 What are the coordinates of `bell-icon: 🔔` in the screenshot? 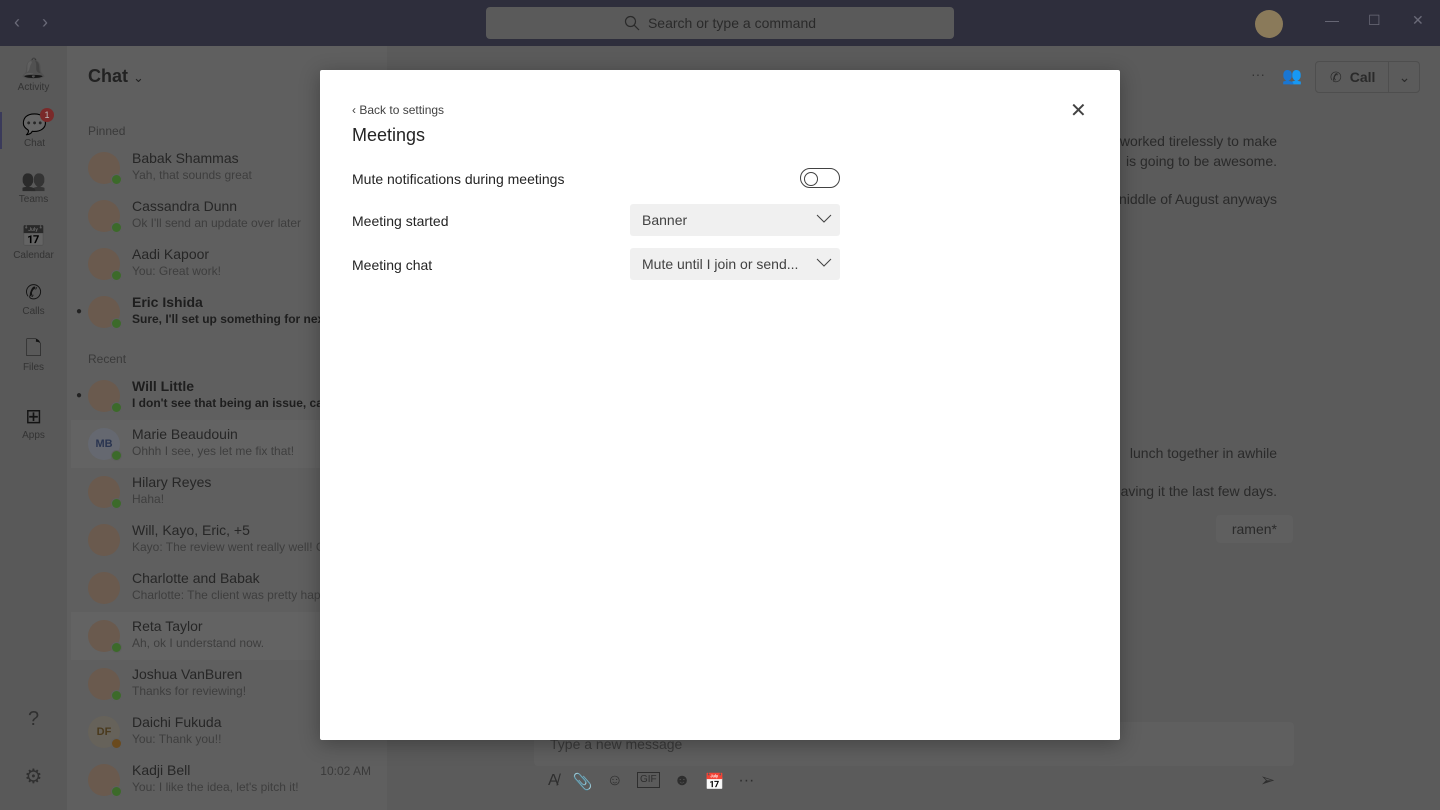 It's located at (33, 69).